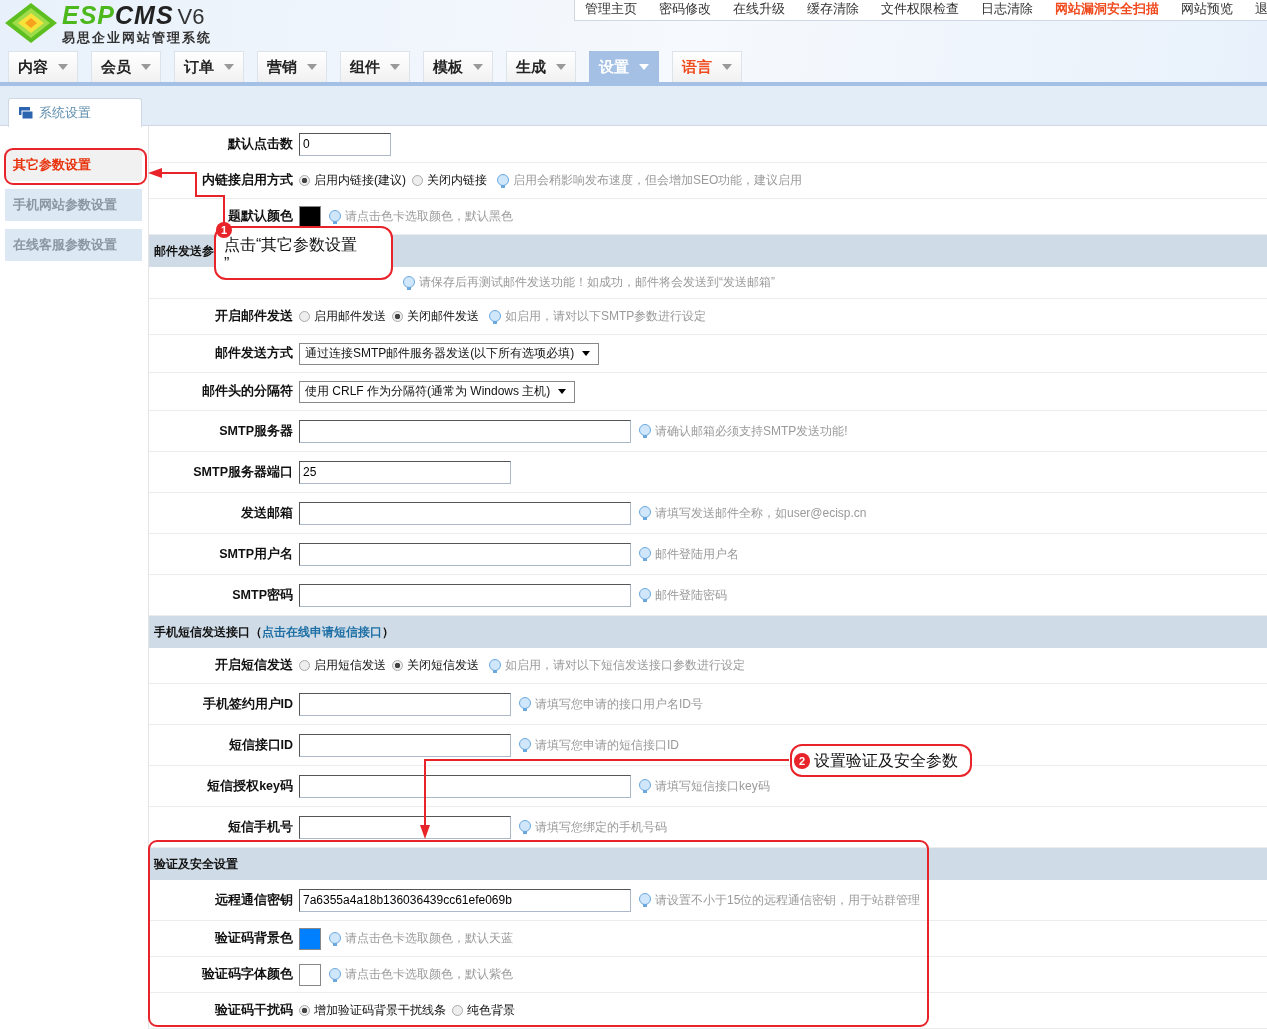  Describe the element at coordinates (429, 216) in the screenshot. I see `hint-text: 请点击色卡选取颜色，默认黑色` at that location.